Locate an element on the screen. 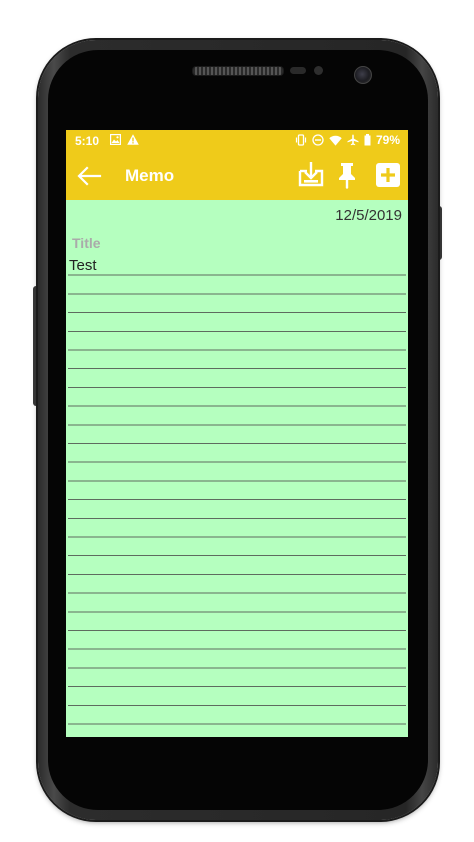 This screenshot has height=842, width=474. status-bar: 5:10 79% is located at coordinates (237, 141).